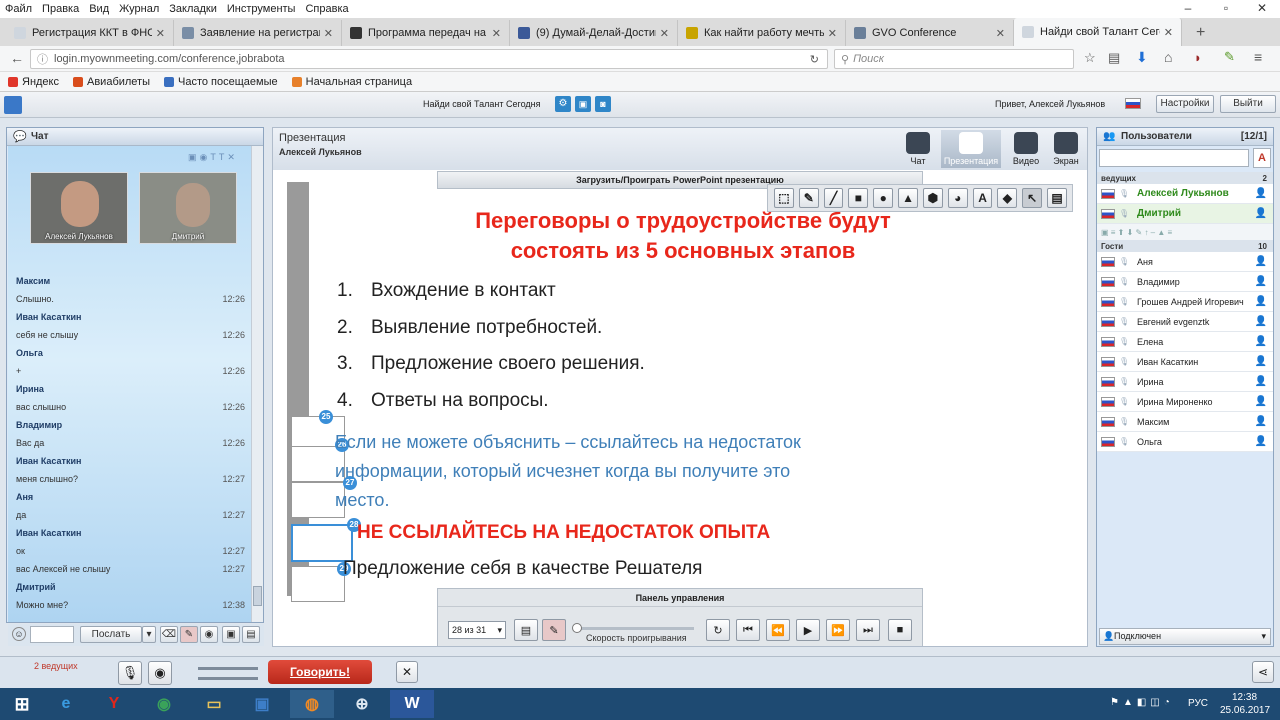 This screenshot has width=1280, height=720. I want to click on user-row-guest: 🎙 Елена 👤, so click(1185, 342).